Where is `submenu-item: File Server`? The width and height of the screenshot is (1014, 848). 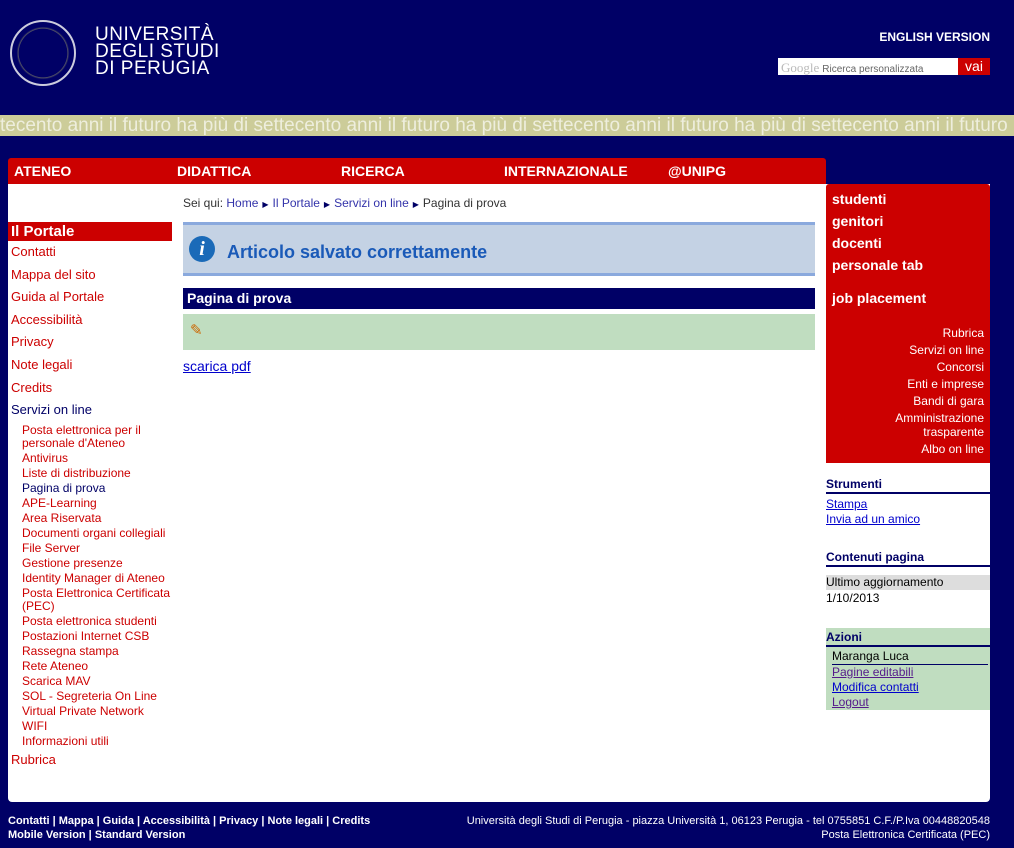
submenu-item: File Server is located at coordinates (90, 548).